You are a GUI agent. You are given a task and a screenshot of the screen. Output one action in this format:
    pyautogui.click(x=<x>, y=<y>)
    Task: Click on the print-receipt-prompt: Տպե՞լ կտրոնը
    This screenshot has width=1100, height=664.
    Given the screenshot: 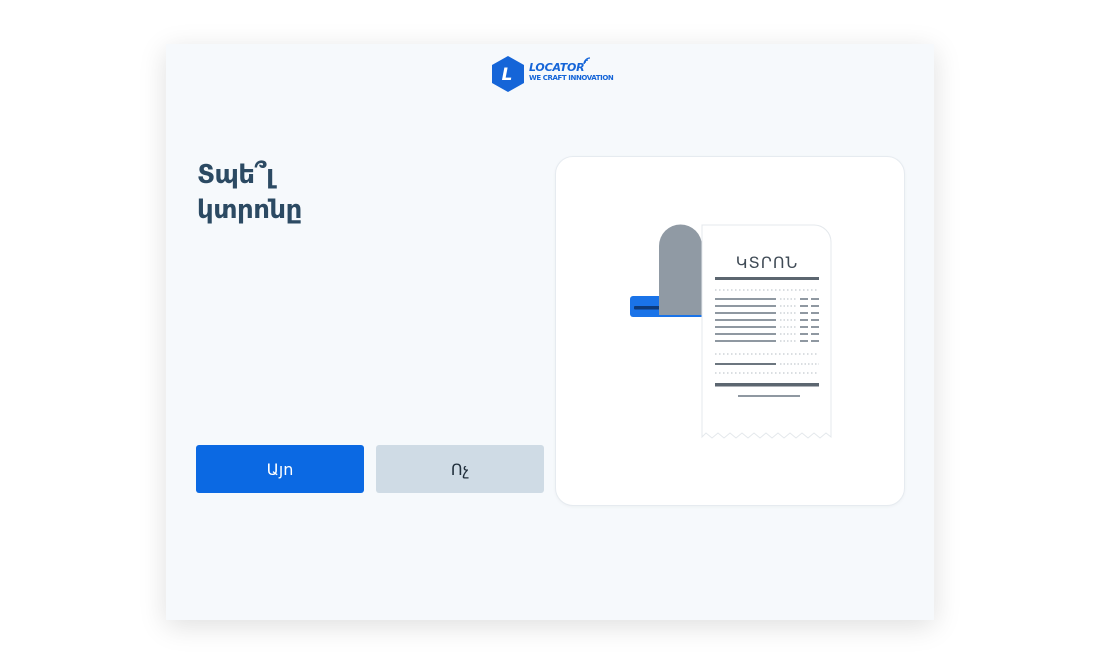 What is the action you would take?
    pyautogui.click(x=287, y=193)
    